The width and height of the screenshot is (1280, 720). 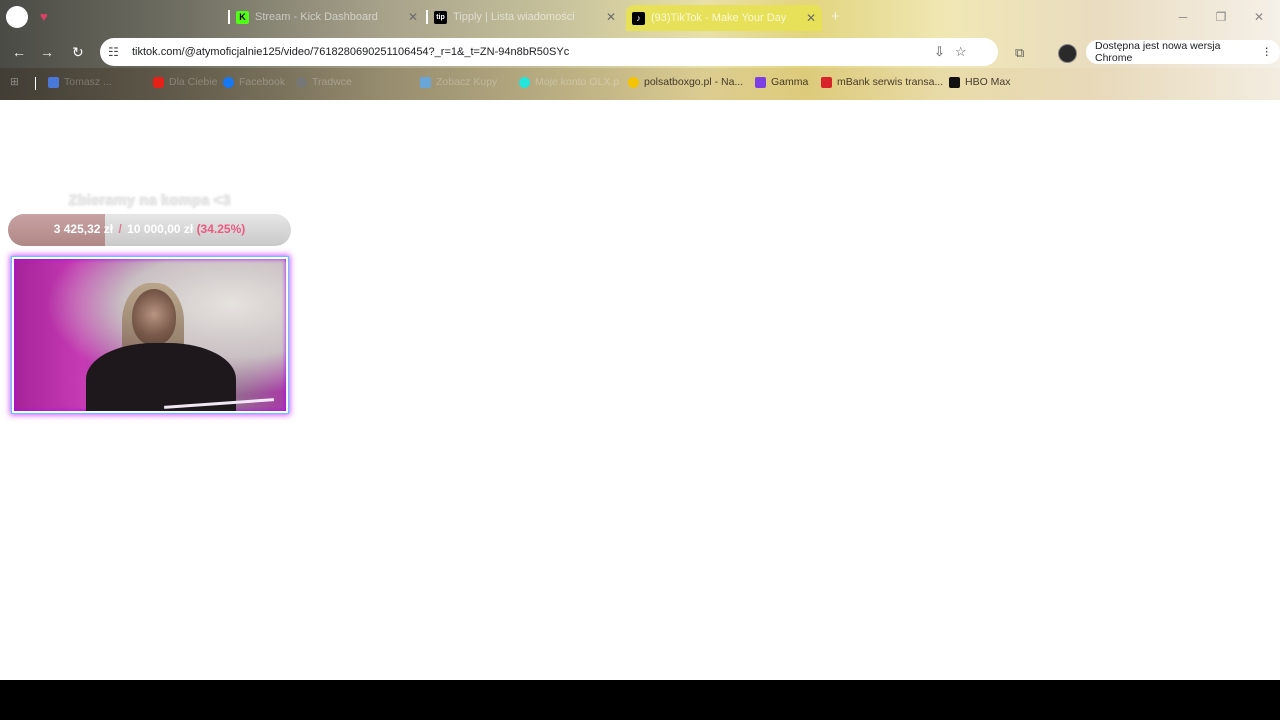 I want to click on image-icon, so click(x=425, y=82).